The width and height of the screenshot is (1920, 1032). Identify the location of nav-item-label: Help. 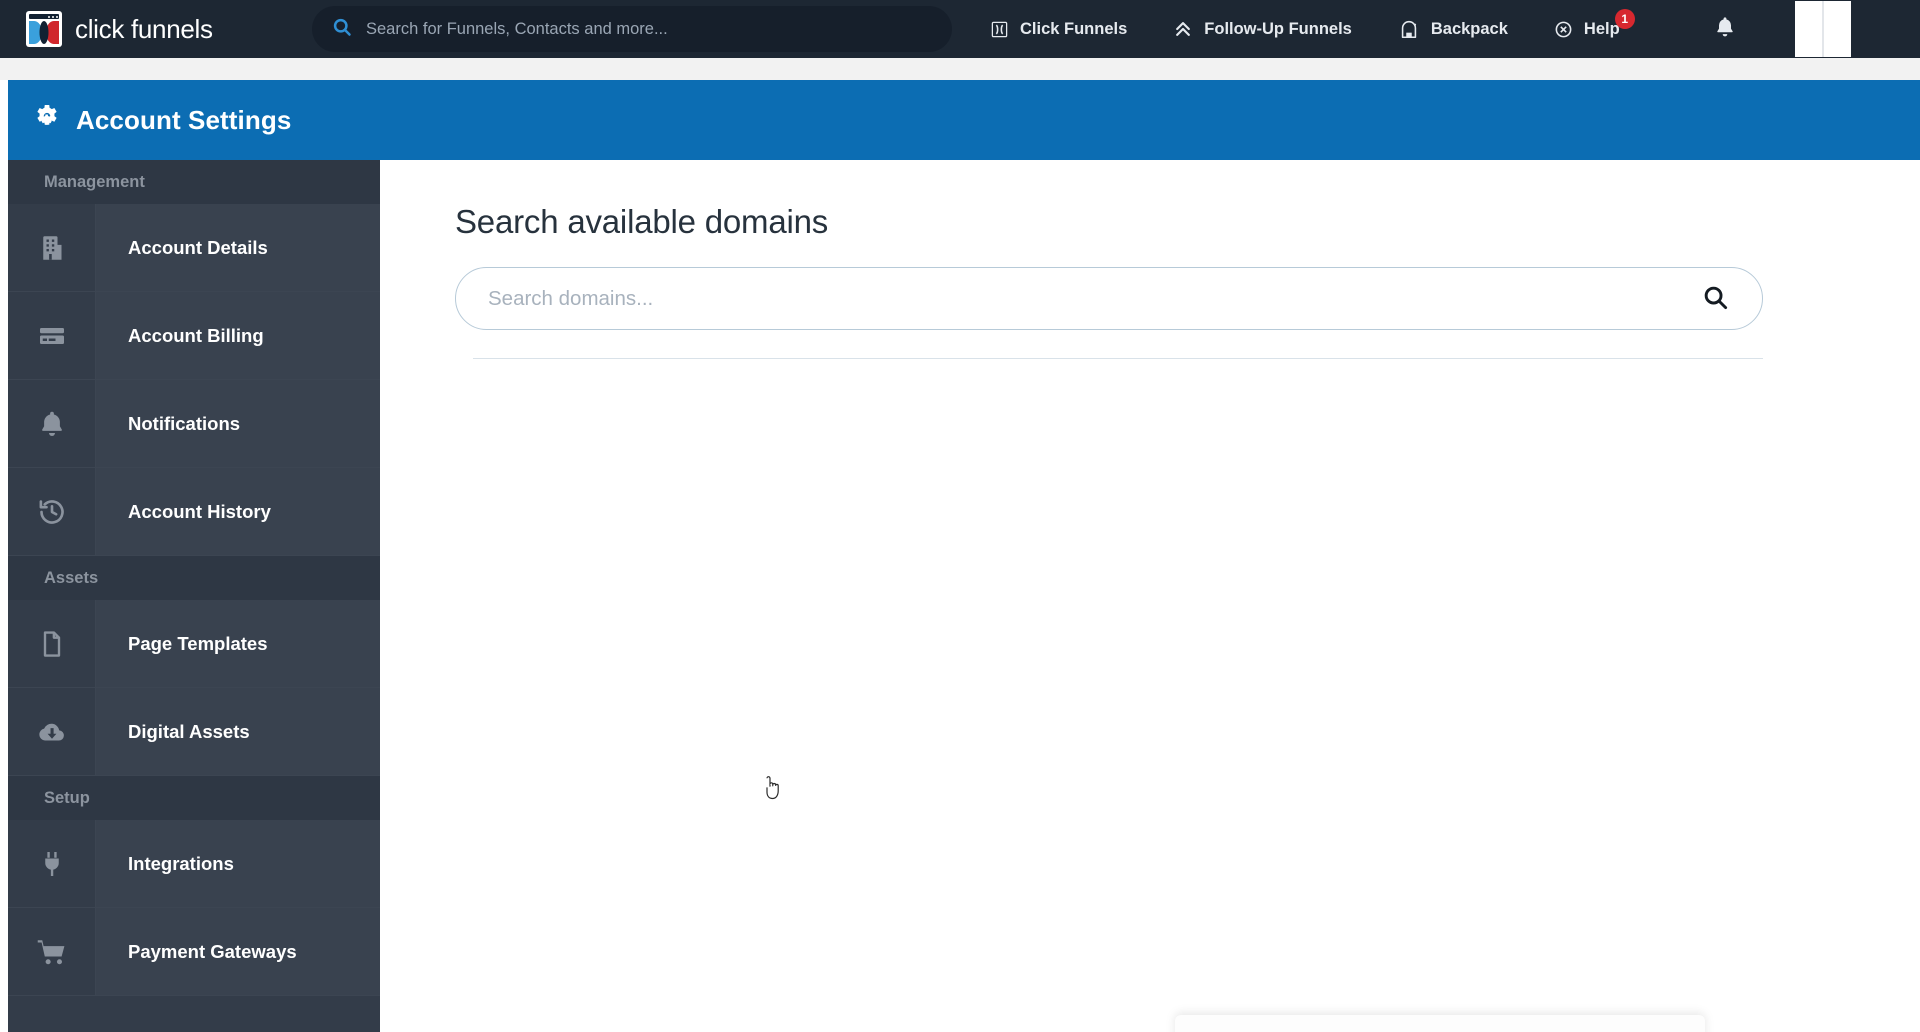
(1601, 28).